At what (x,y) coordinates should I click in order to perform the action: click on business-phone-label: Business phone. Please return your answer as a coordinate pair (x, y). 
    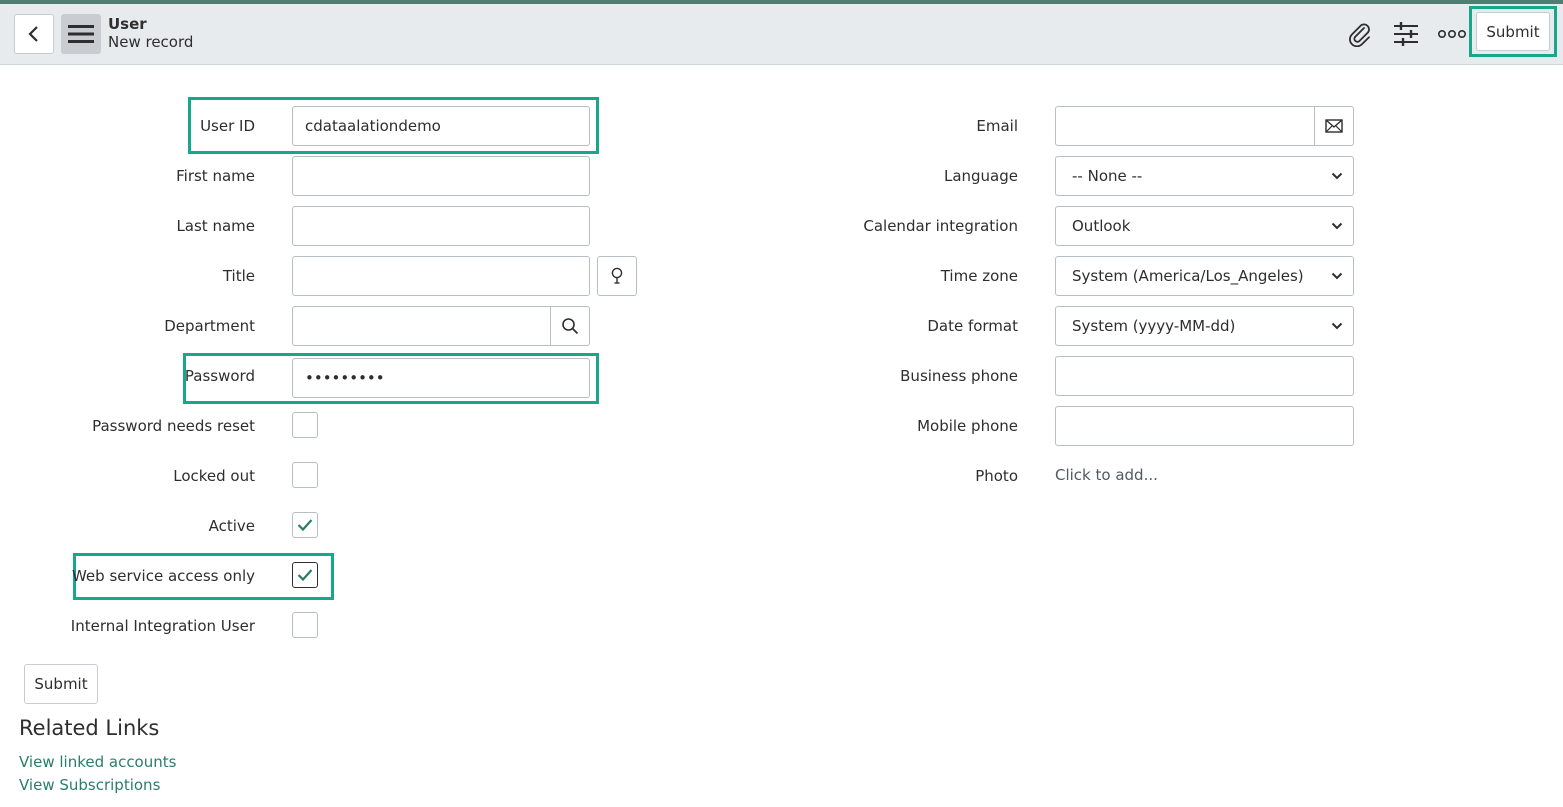
    Looking at the image, I should click on (959, 376).